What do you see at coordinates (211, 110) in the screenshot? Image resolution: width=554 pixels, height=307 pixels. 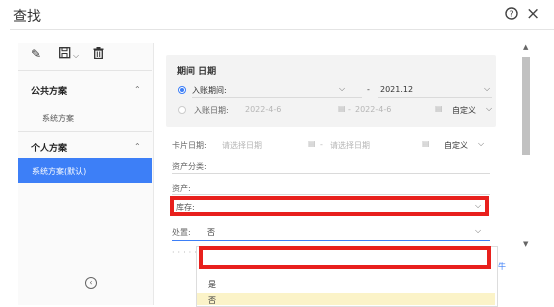 I see `posting-date-label: 入账日期:` at bounding box center [211, 110].